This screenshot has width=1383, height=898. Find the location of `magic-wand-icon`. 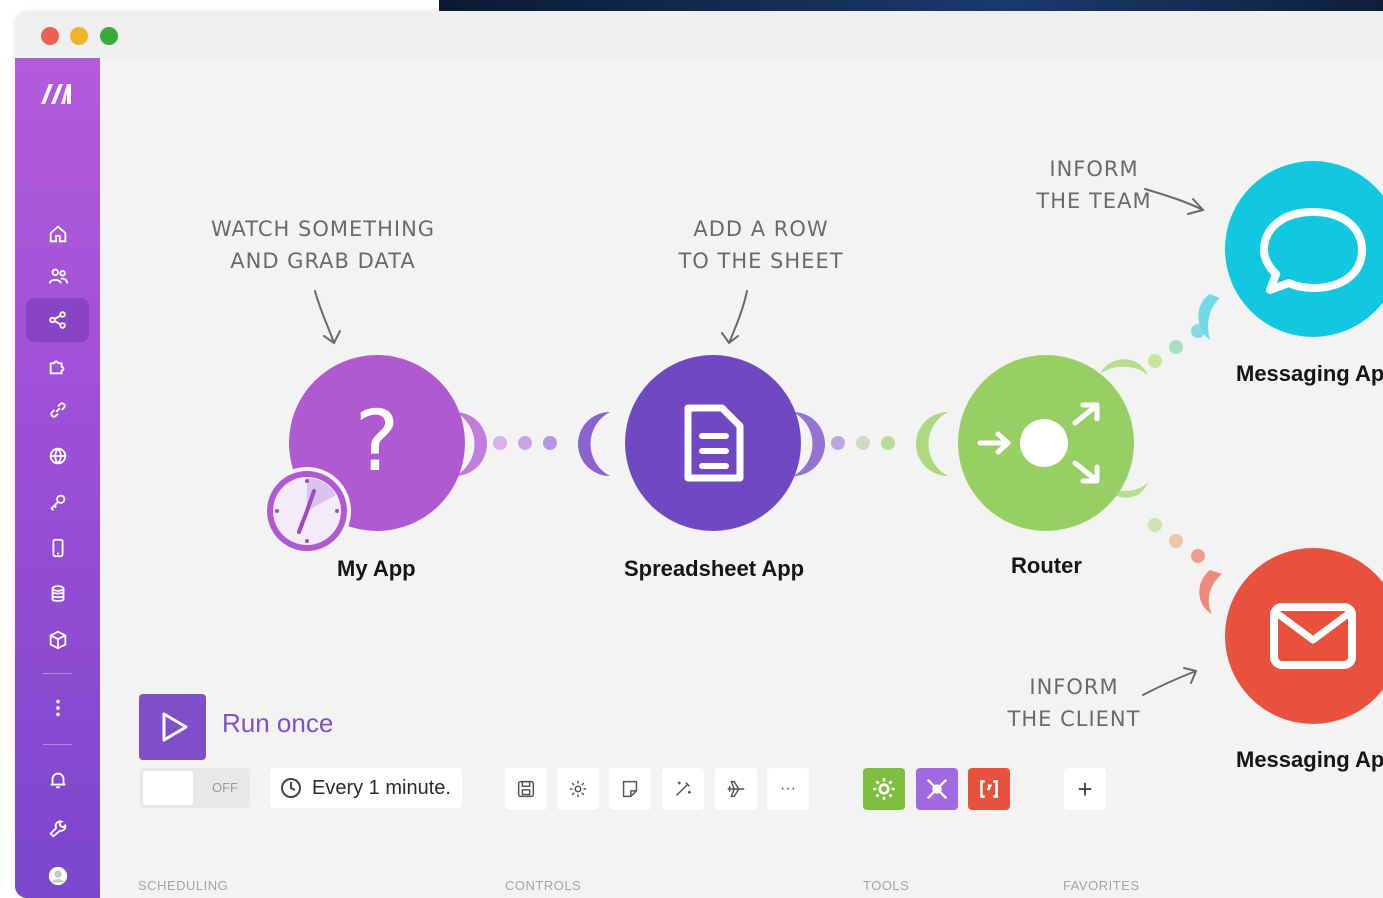

magic-wand-icon is located at coordinates (683, 788).